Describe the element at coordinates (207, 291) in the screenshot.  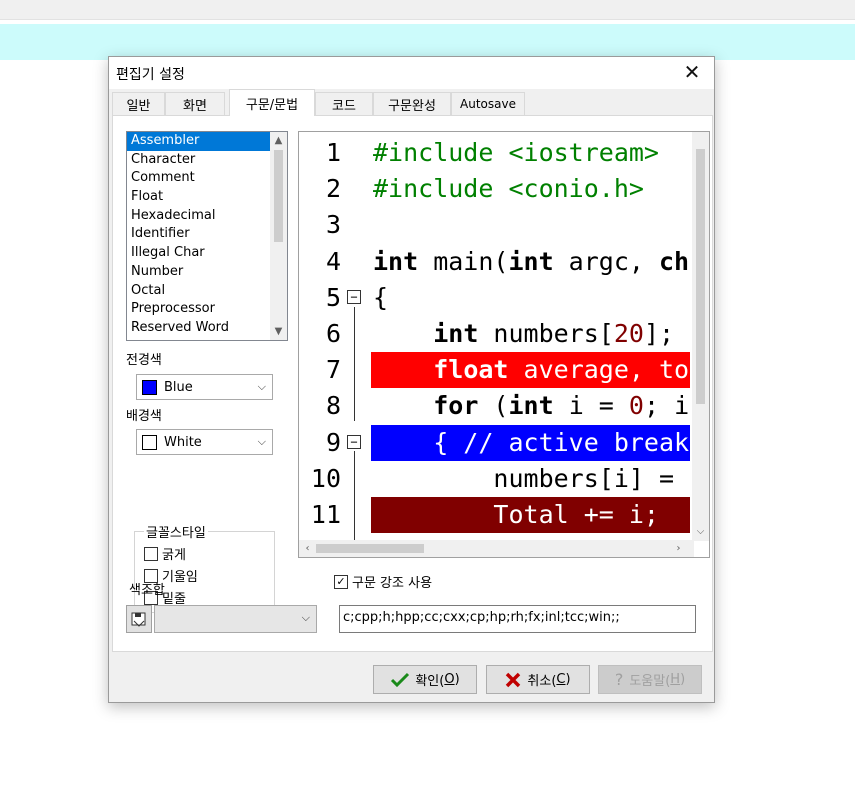
I see `syntax-element-item: Octal` at that location.